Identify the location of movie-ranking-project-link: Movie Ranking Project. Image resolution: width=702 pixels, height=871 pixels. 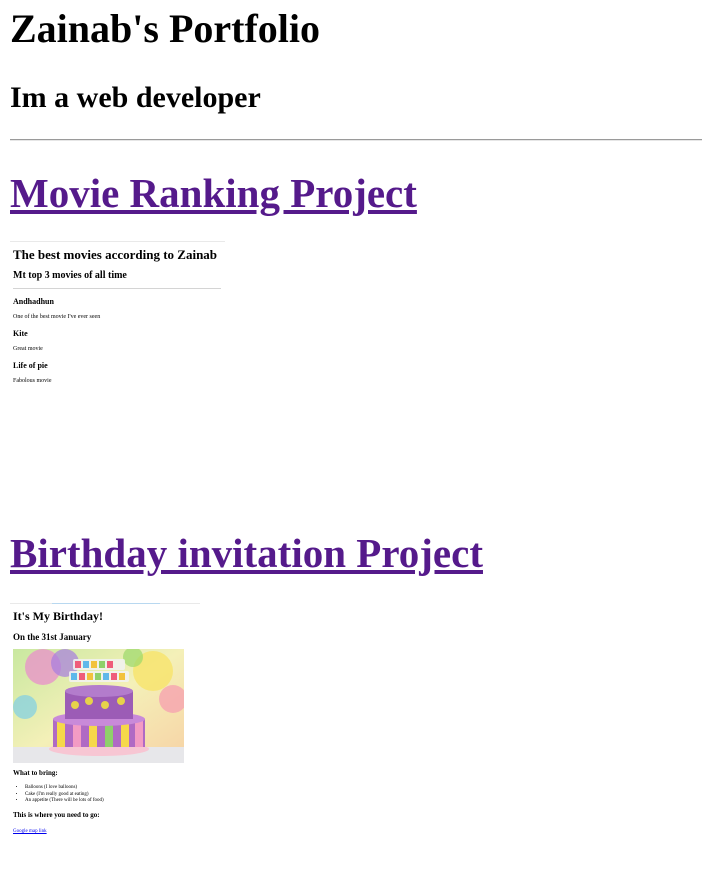
(213, 193).